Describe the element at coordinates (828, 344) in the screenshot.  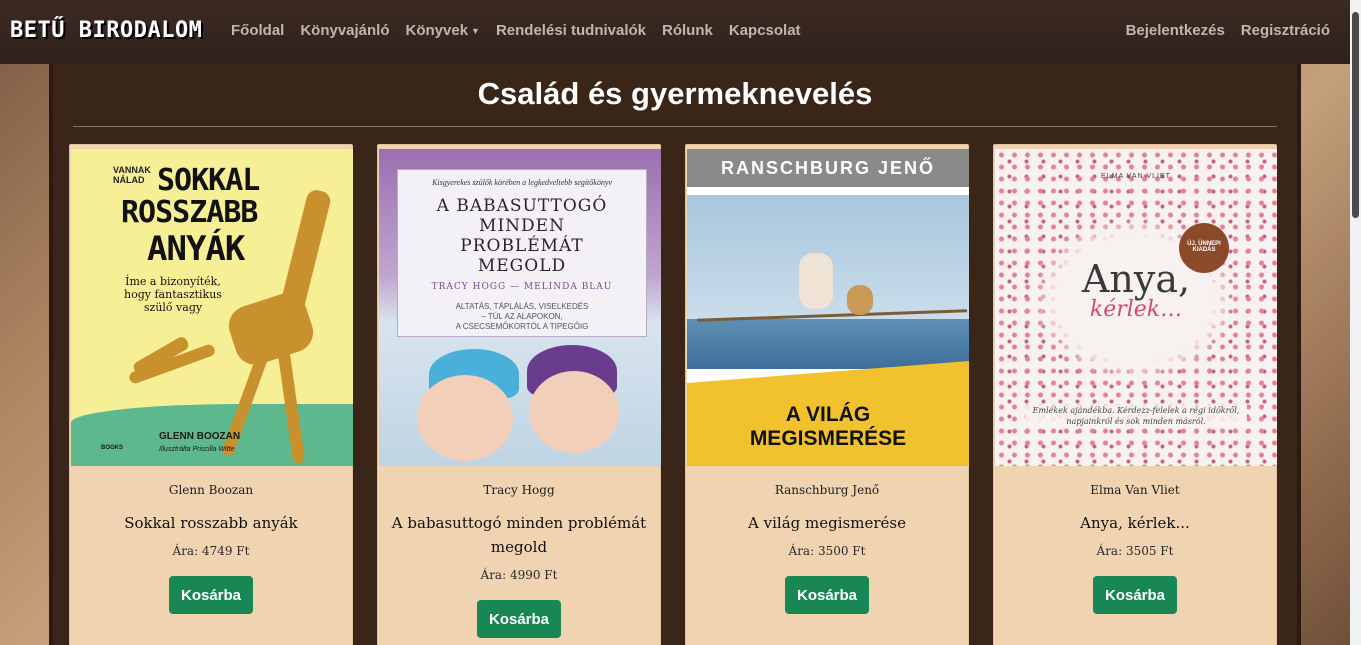
I see `cover-sea` at that location.